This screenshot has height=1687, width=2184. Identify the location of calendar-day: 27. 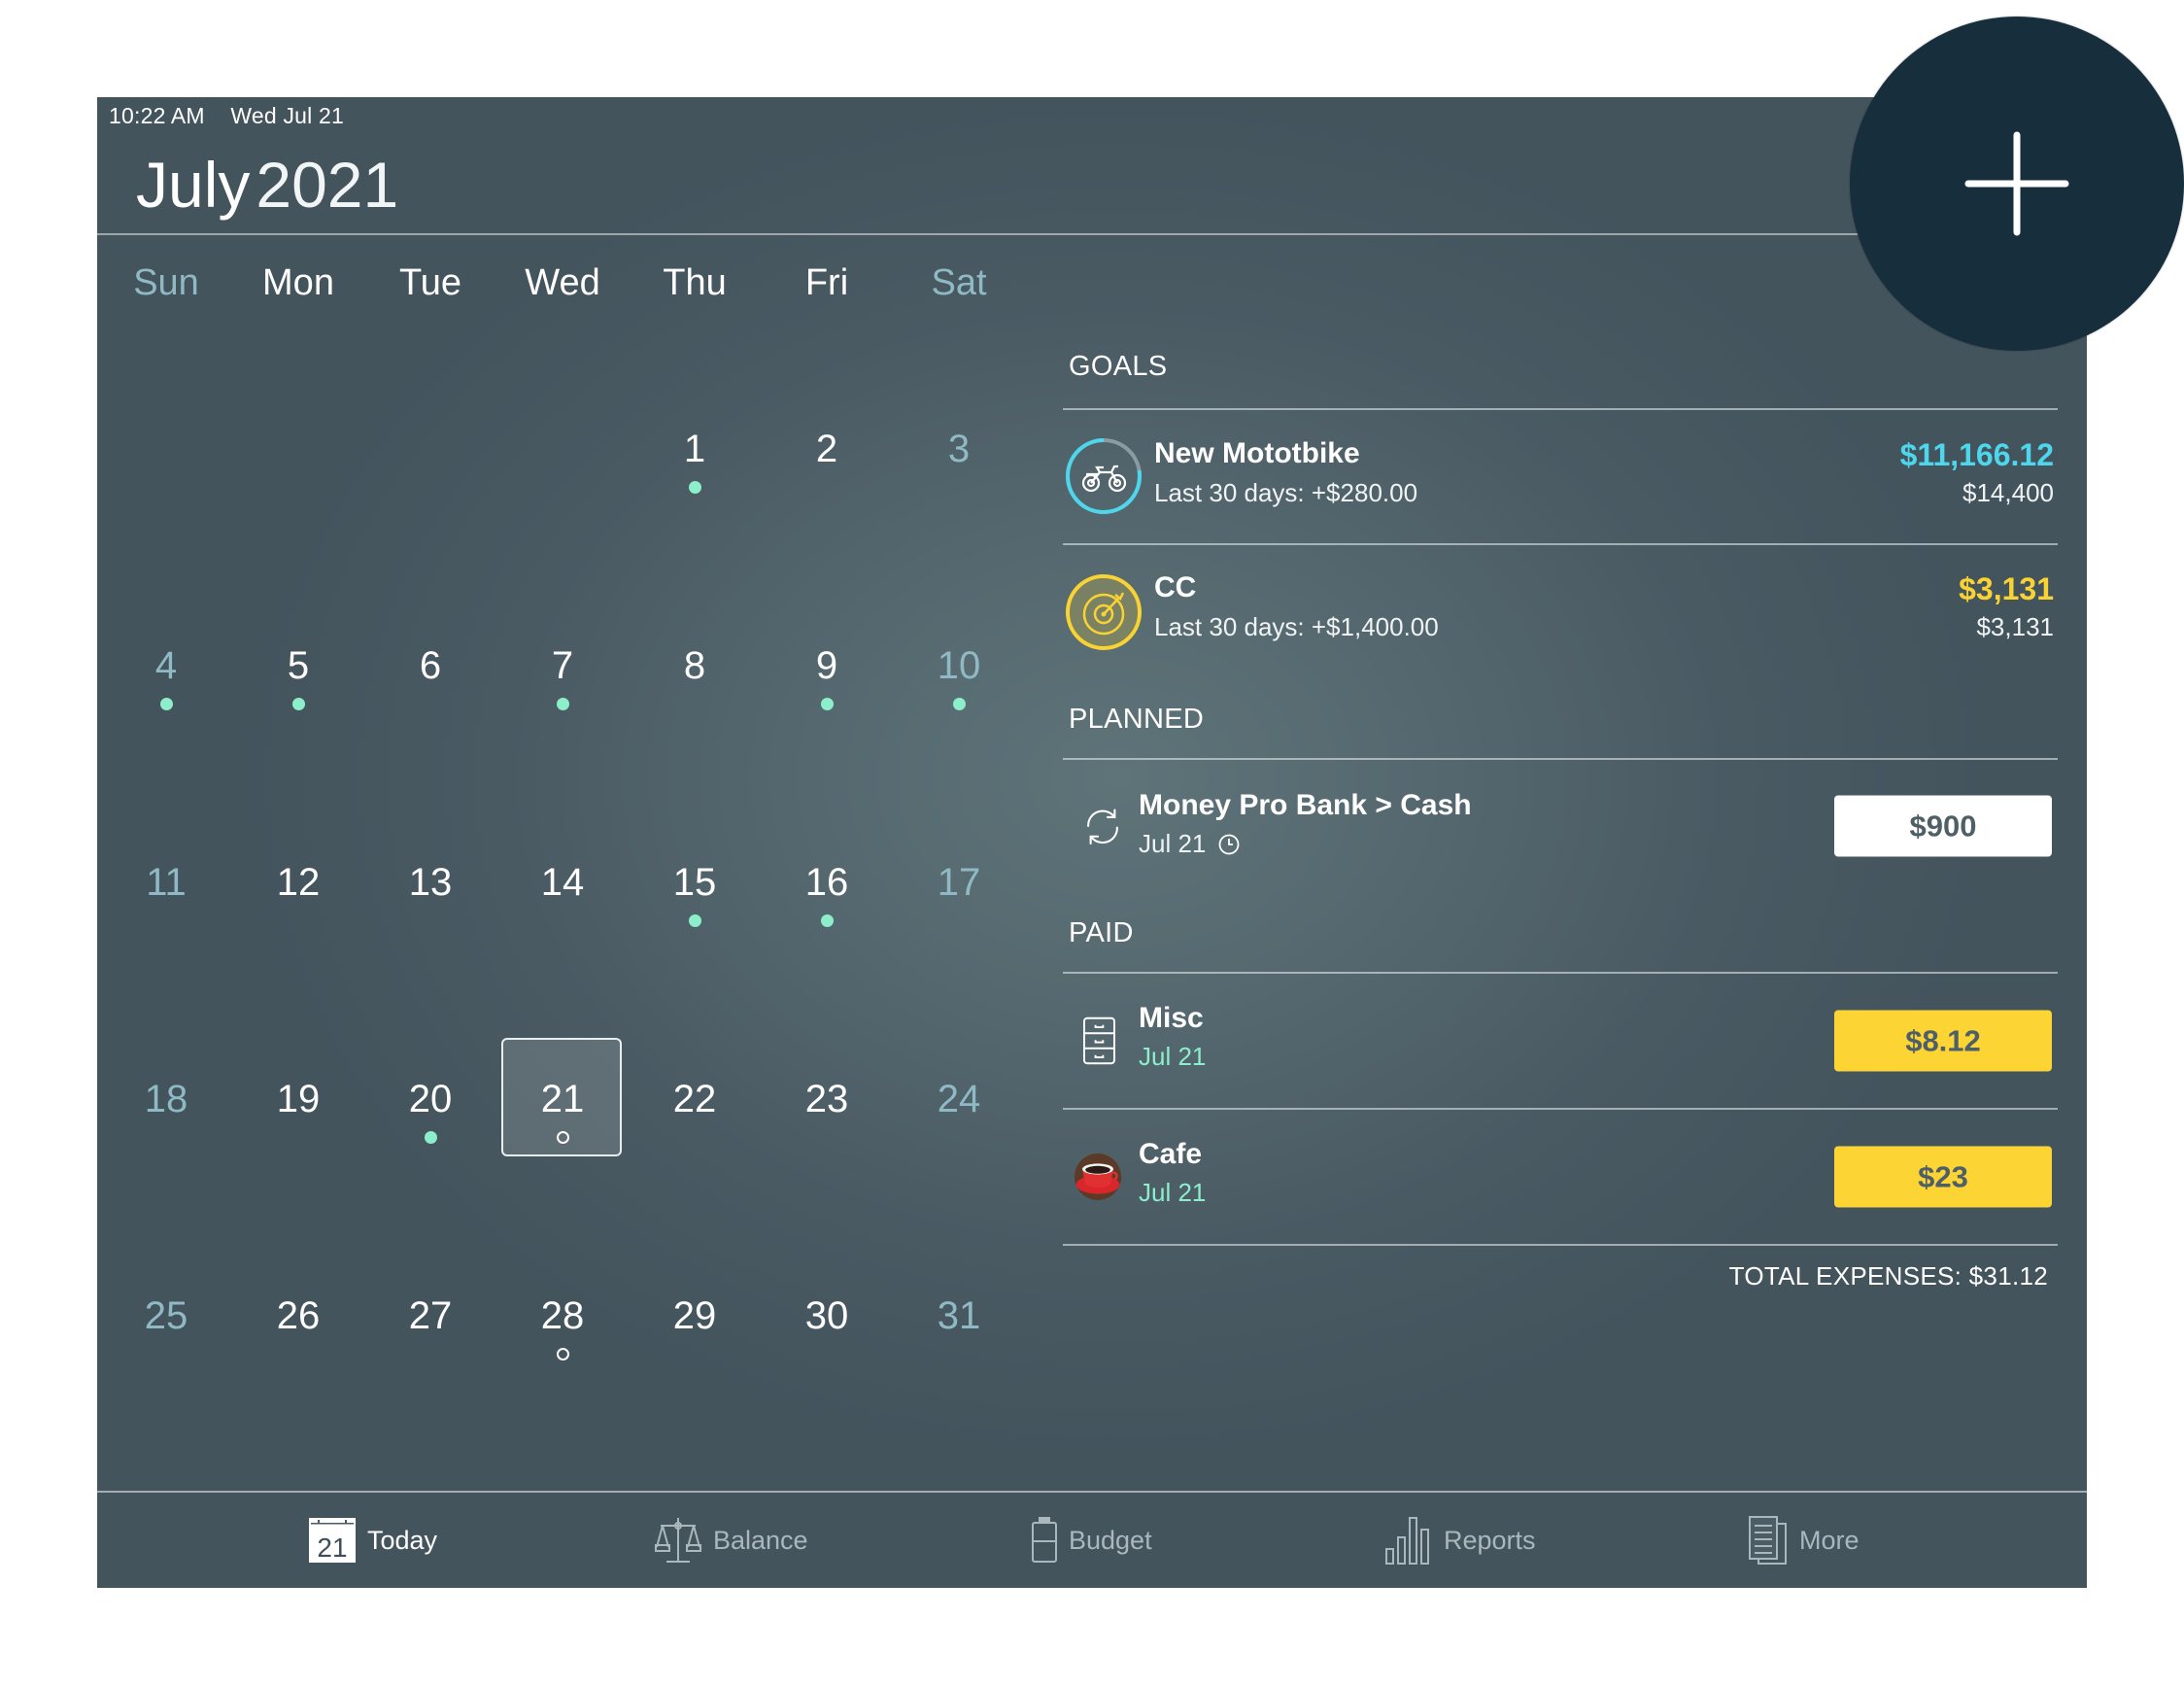
(430, 1333).